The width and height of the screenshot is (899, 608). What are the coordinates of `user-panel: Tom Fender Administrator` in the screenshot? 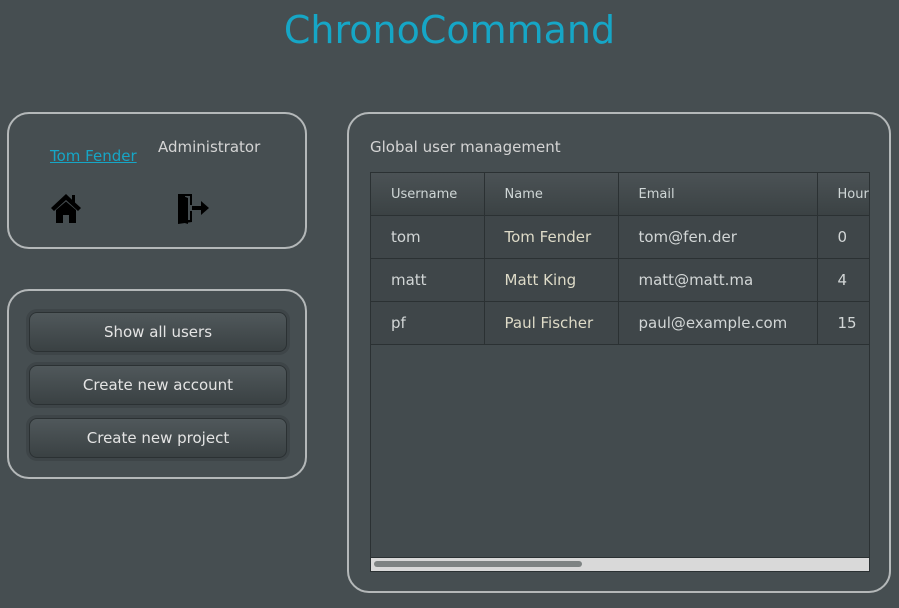 It's located at (157, 180).